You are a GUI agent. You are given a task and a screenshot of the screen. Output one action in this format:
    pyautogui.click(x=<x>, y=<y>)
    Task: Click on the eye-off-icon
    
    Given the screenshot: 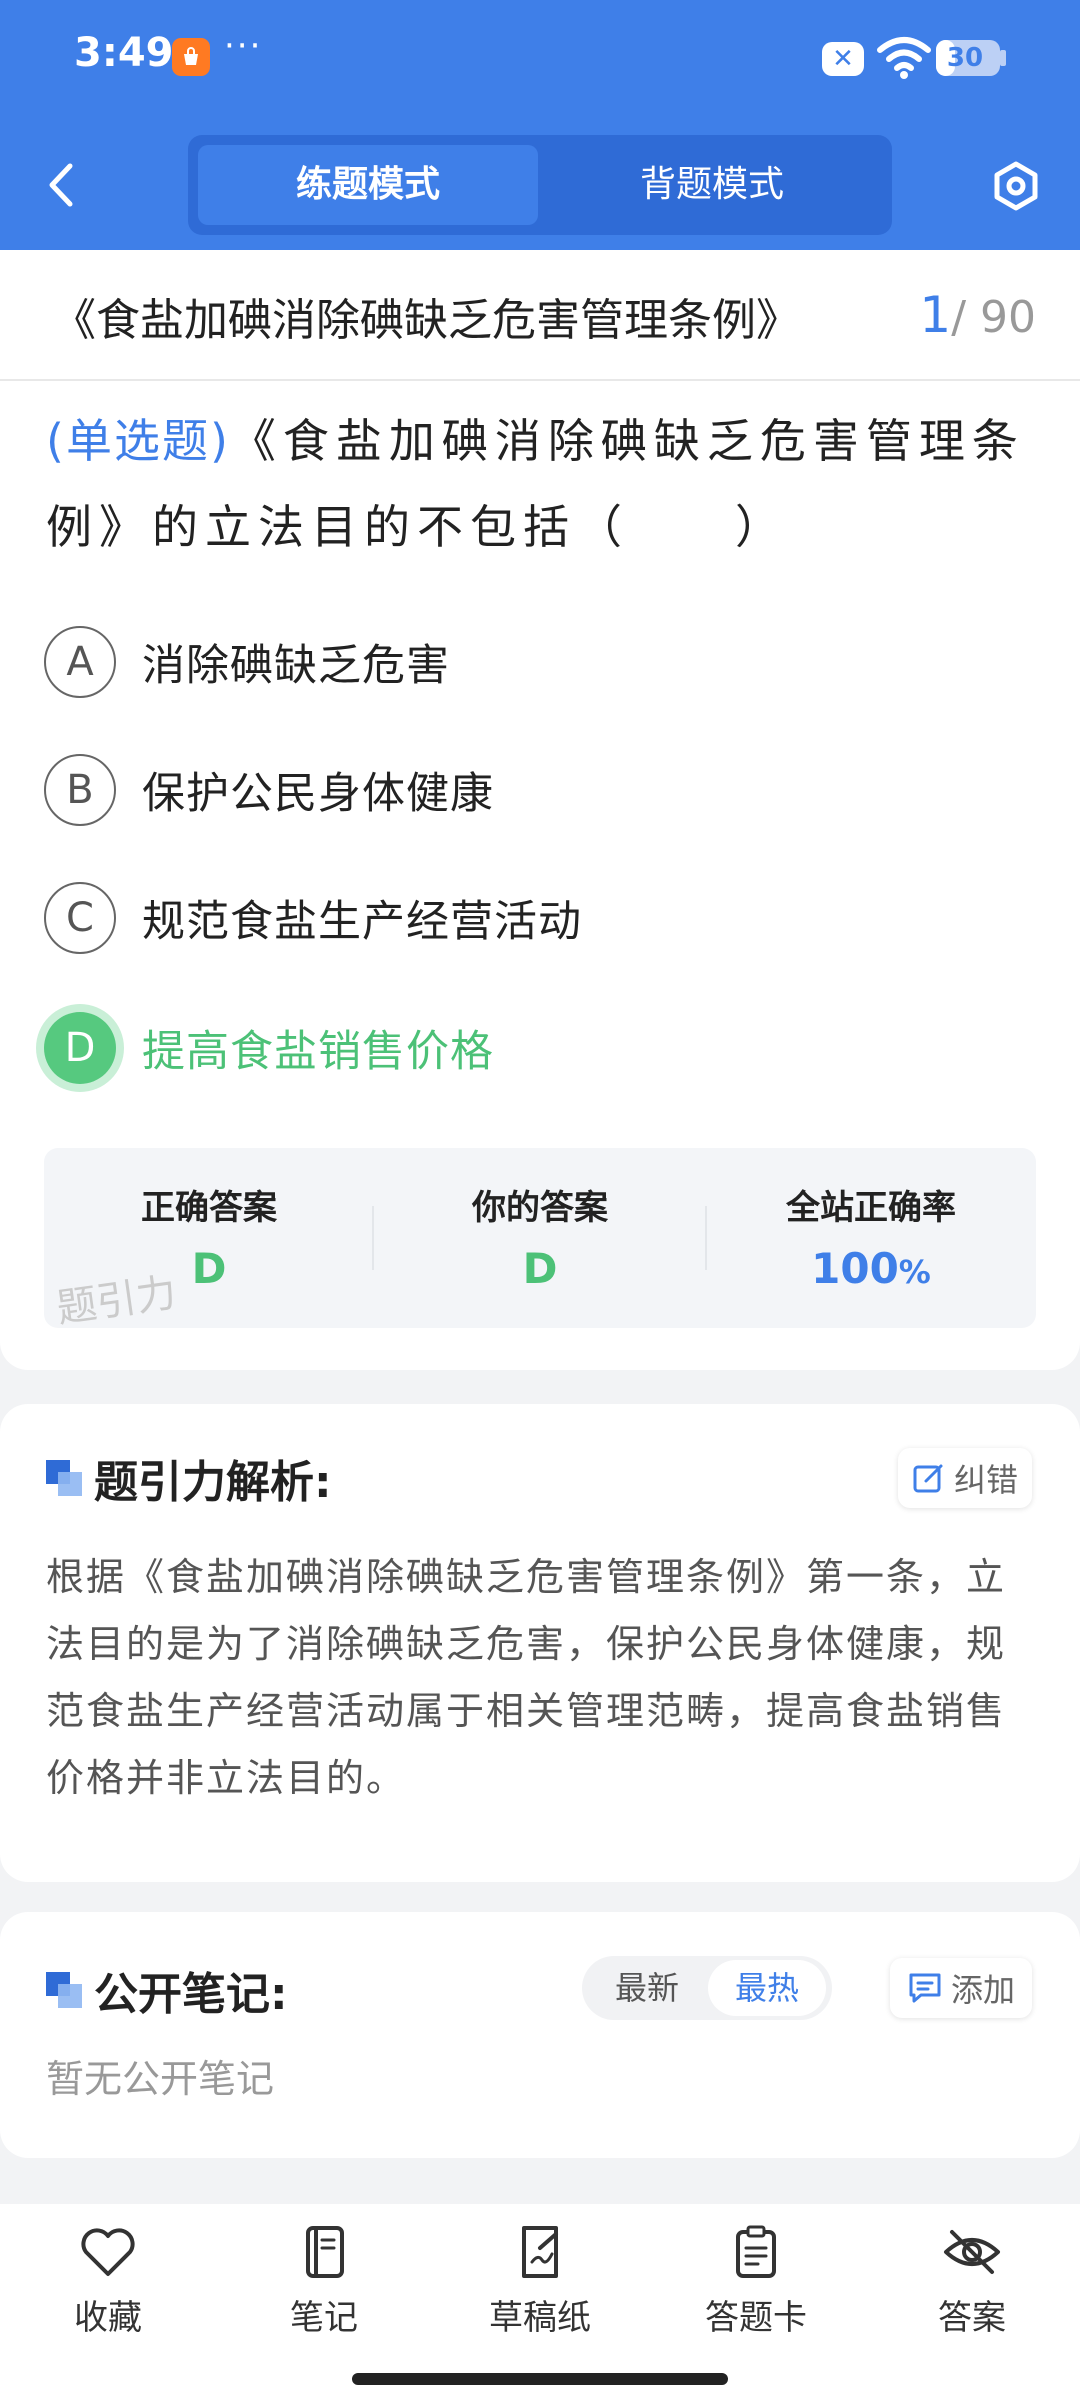 What is the action you would take?
    pyautogui.click(x=972, y=2252)
    